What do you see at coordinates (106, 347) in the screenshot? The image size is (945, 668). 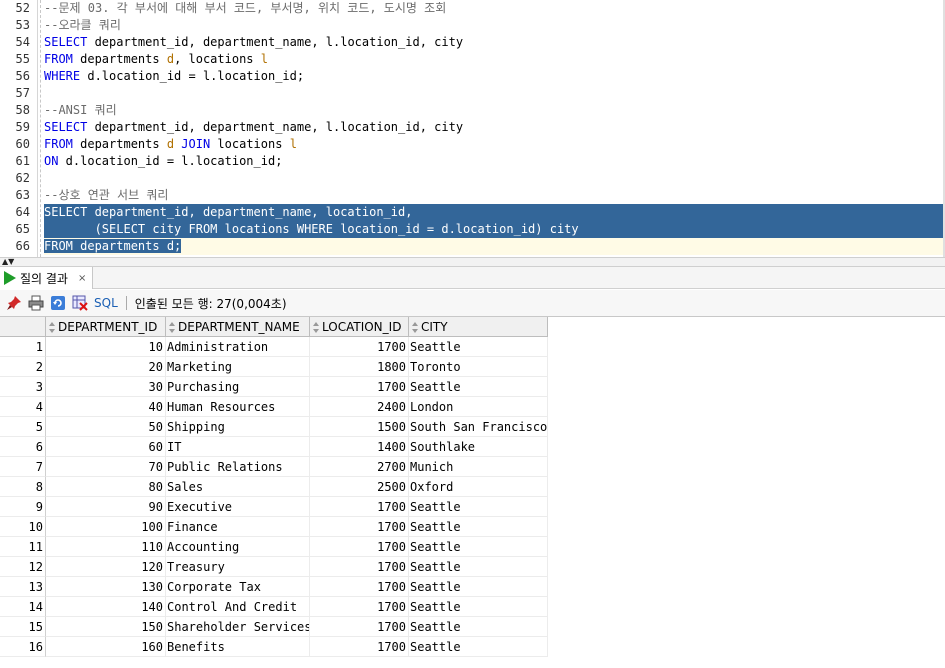 I see `cell-department-id: 10` at bounding box center [106, 347].